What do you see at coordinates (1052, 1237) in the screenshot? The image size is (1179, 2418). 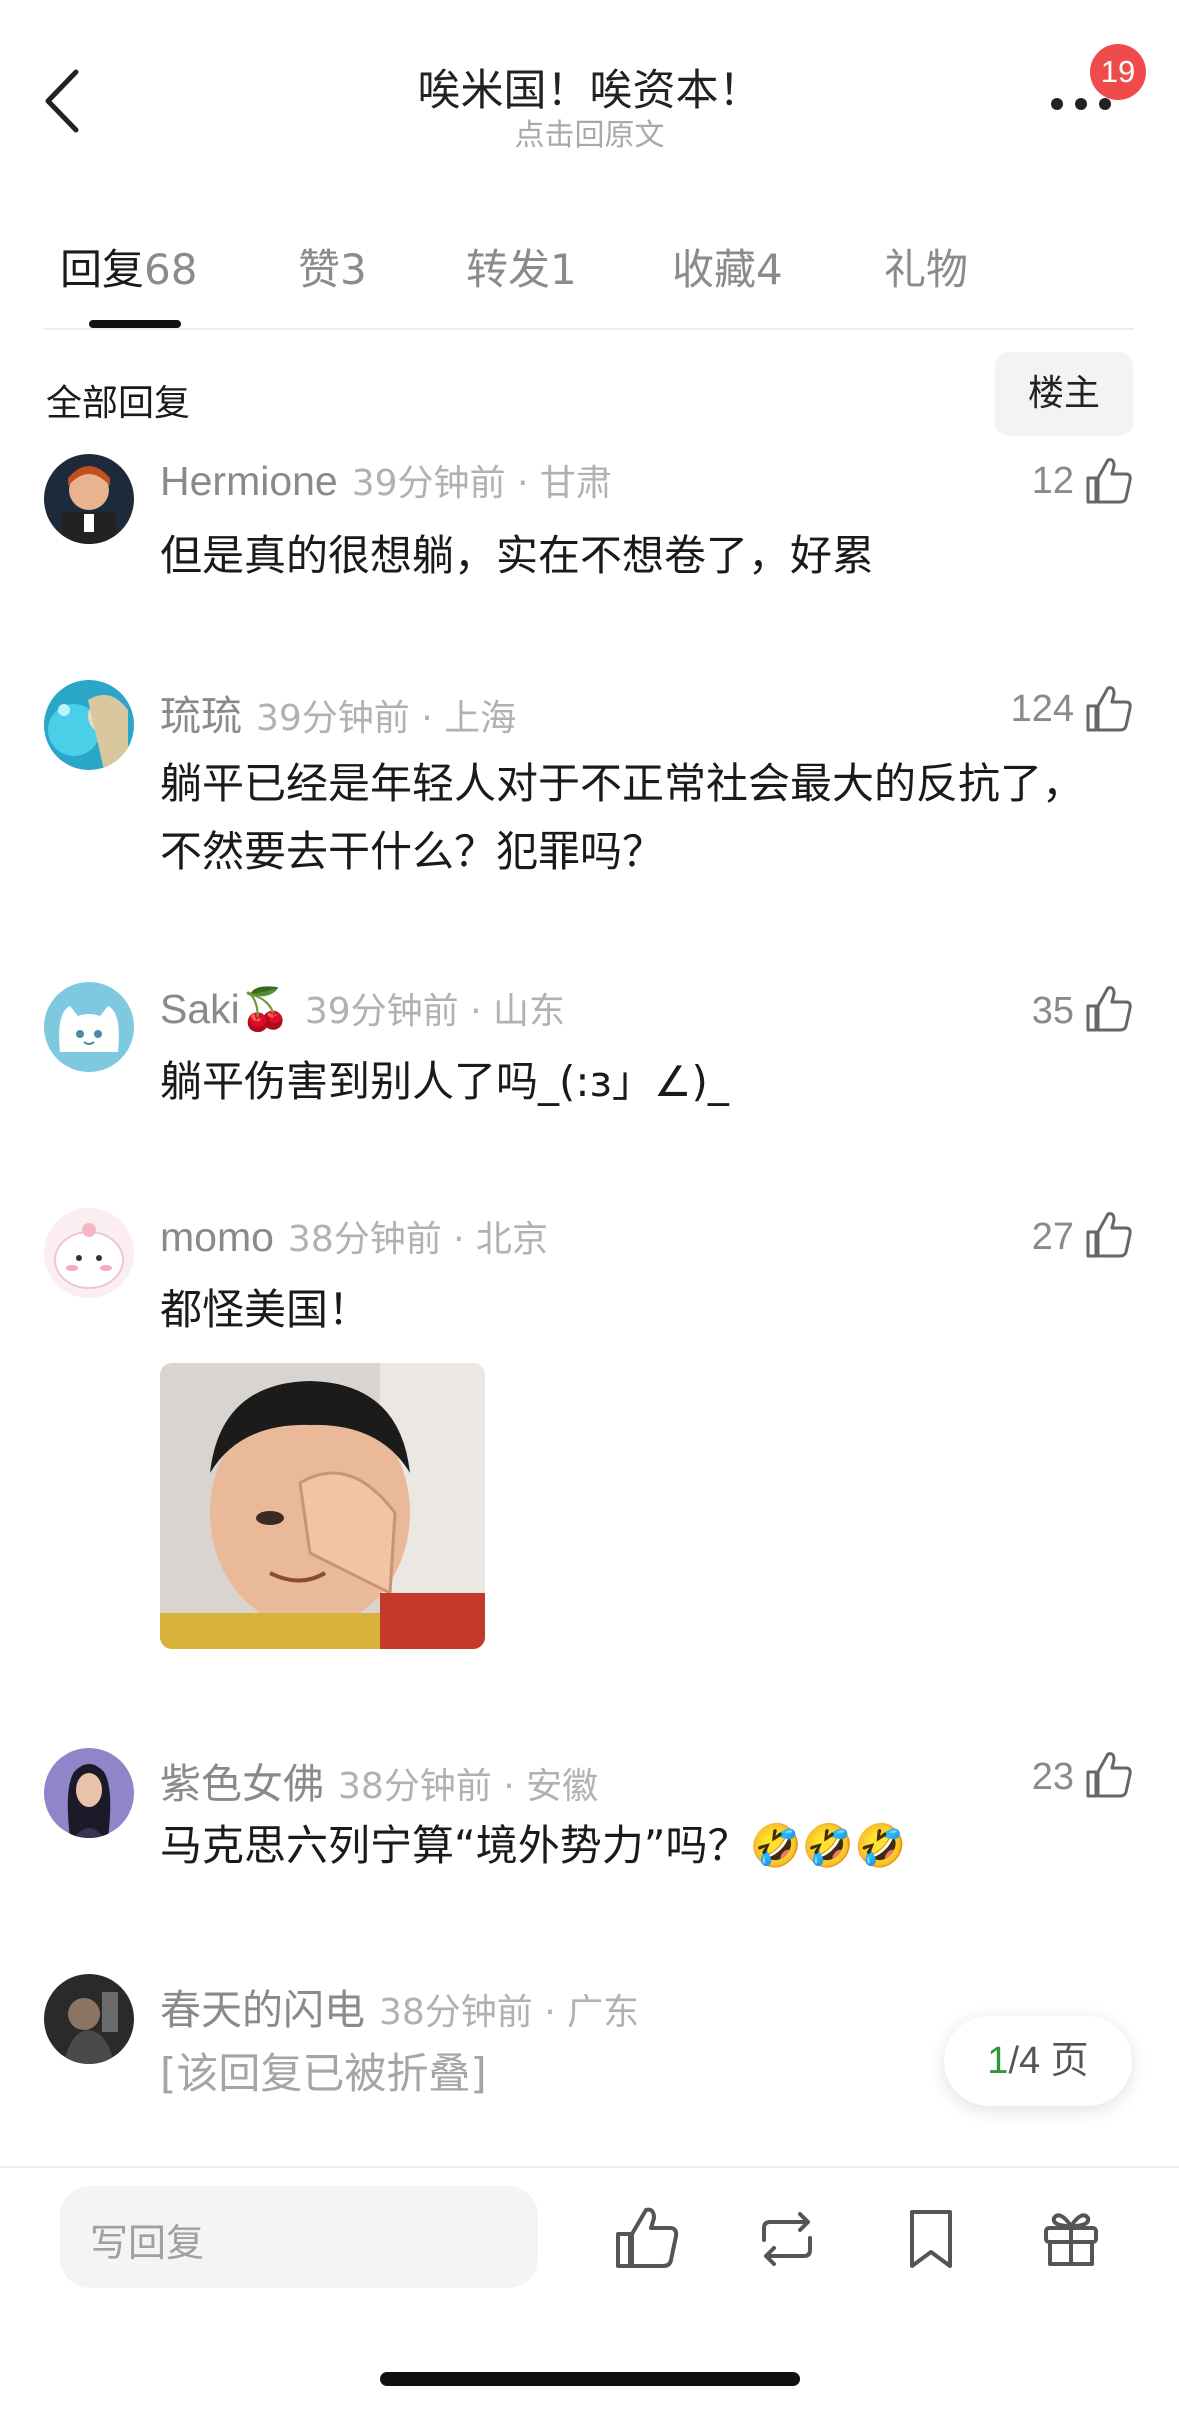 I see `like-count: 27` at bounding box center [1052, 1237].